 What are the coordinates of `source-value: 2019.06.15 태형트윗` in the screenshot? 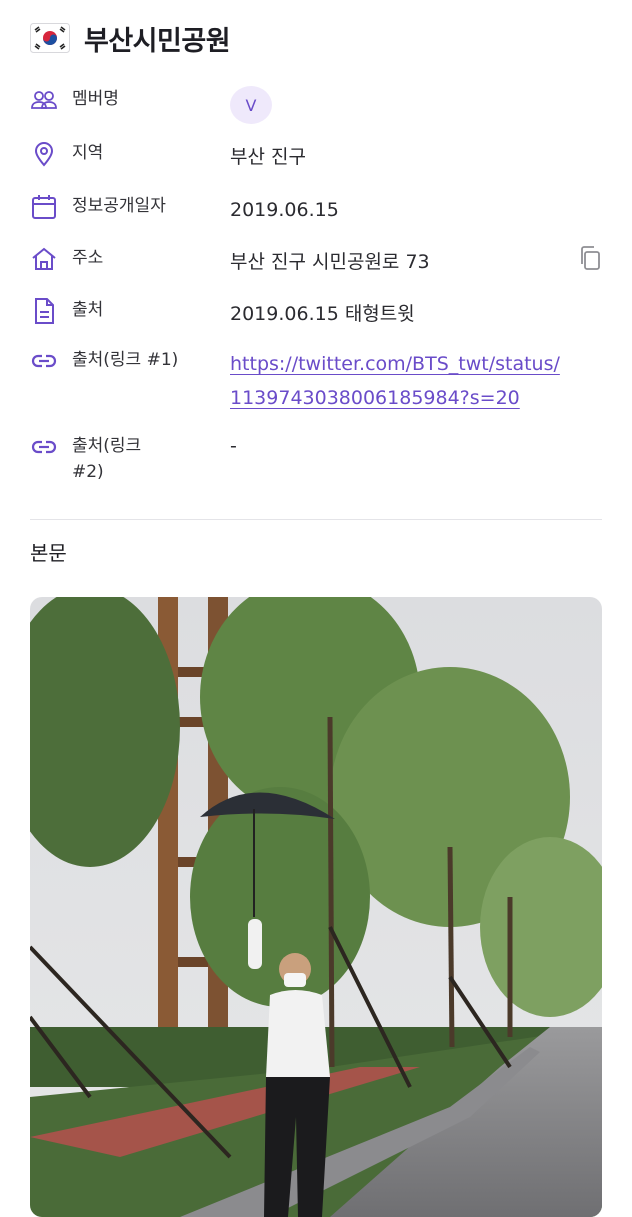 It's located at (322, 314).